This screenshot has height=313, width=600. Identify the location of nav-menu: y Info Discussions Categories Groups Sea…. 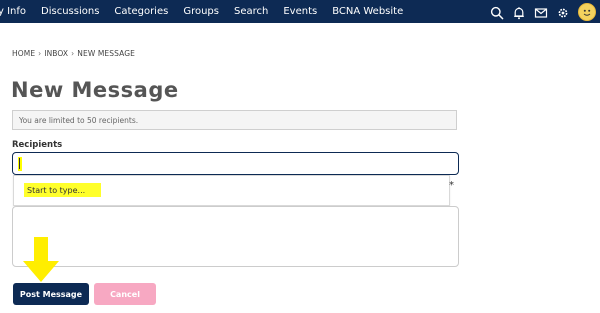
(209, 11).